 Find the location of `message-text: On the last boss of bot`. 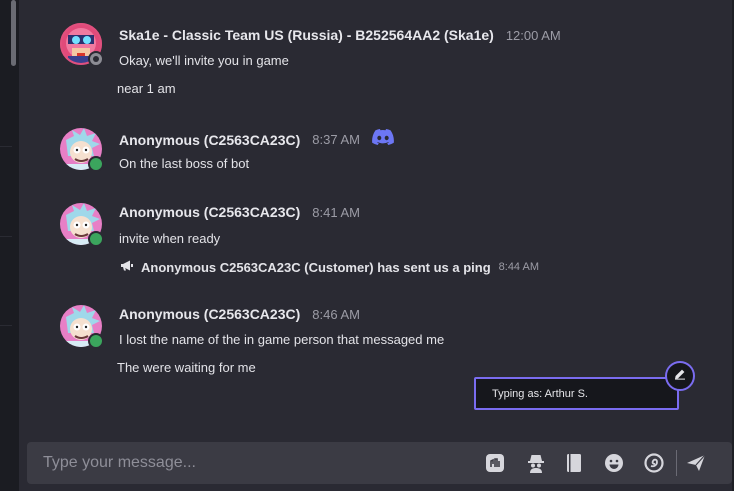

message-text: On the last boss of bot is located at coordinates (184, 163).